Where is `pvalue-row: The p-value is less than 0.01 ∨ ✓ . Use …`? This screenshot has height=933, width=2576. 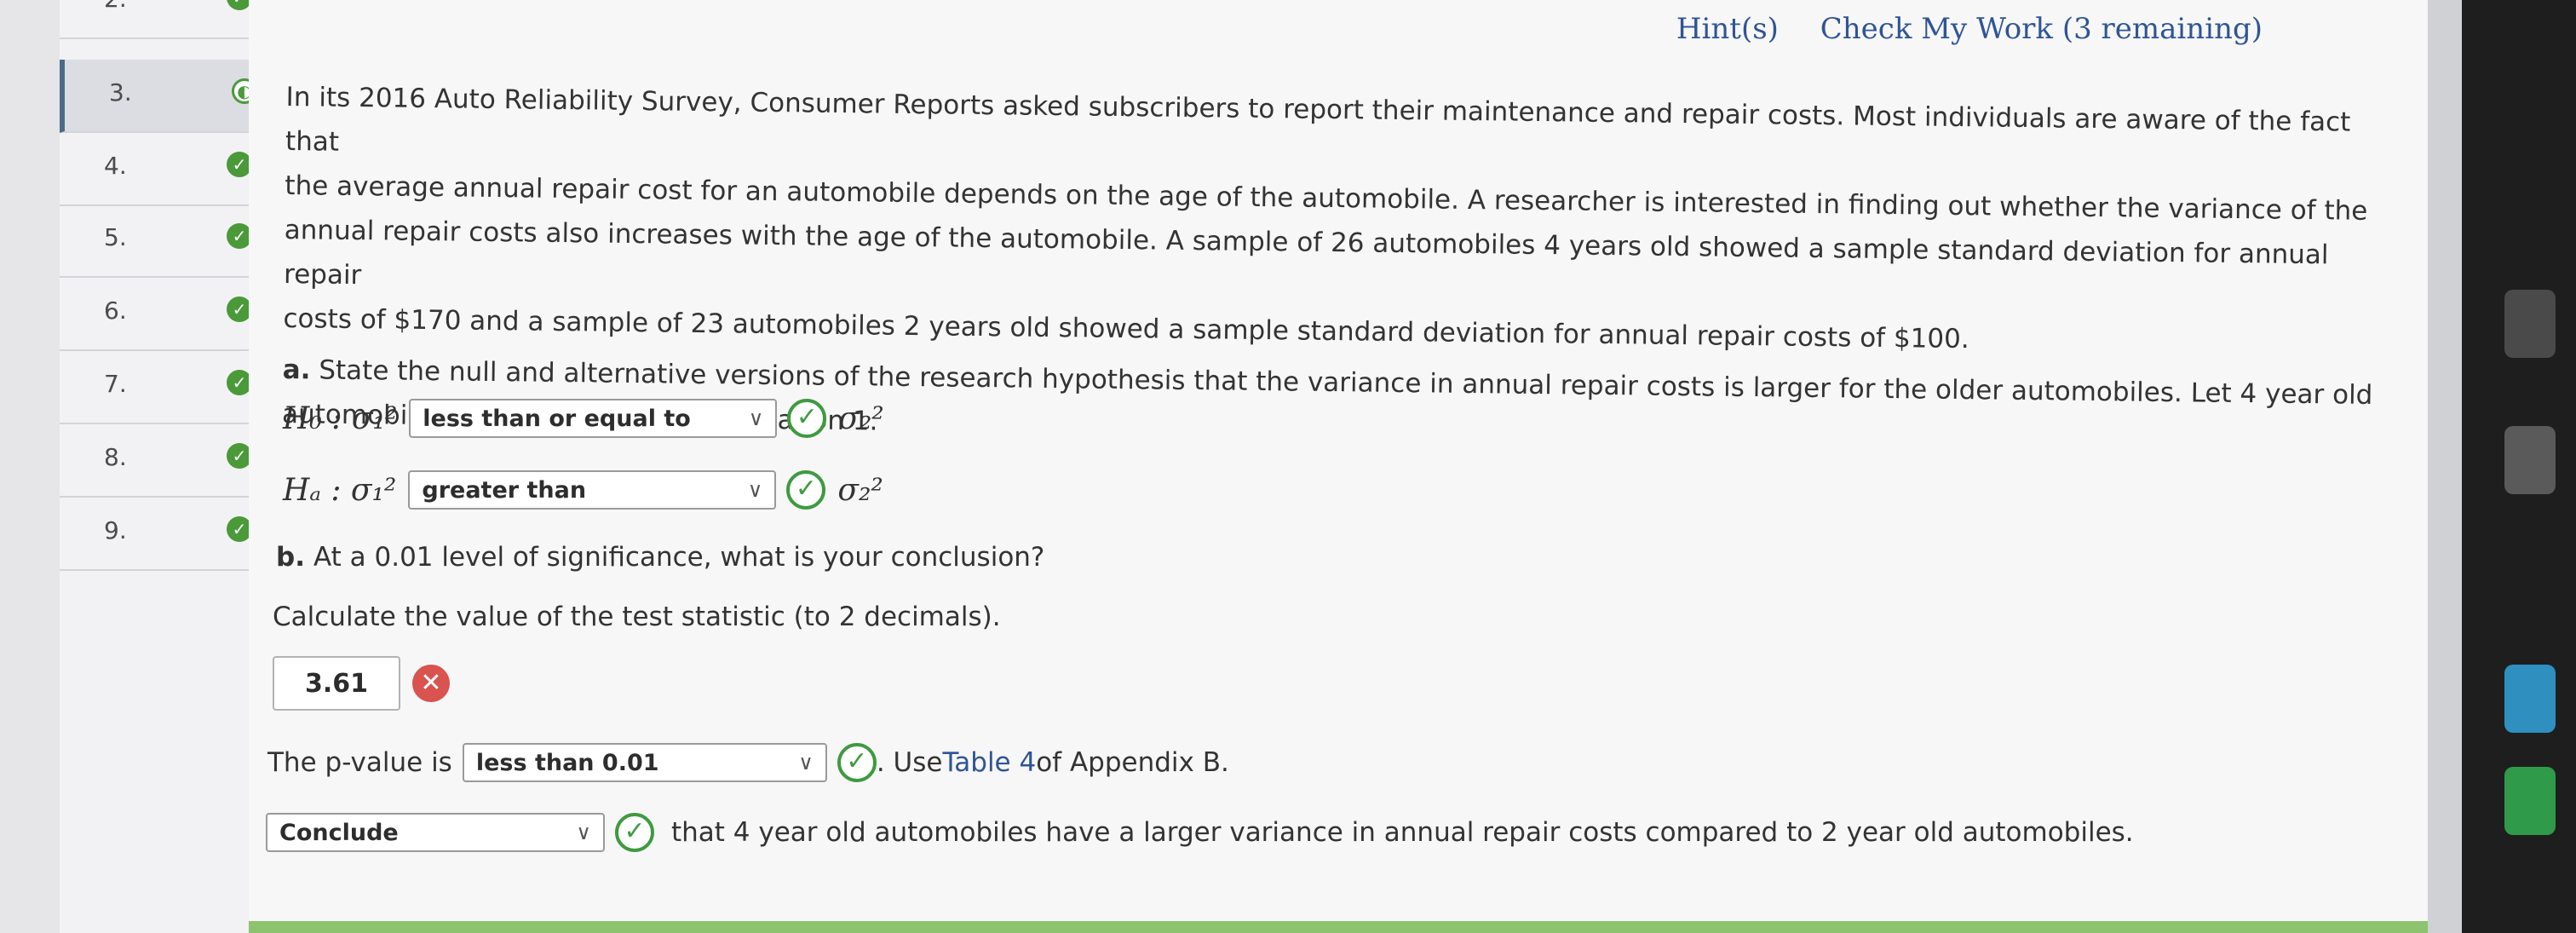 pvalue-row: The p-value is less than 0.01 ∨ ✓ . Use … is located at coordinates (748, 763).